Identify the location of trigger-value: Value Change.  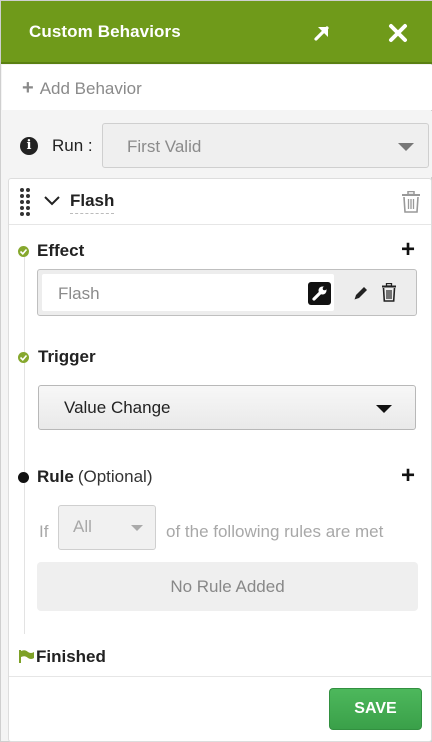
(117, 407).